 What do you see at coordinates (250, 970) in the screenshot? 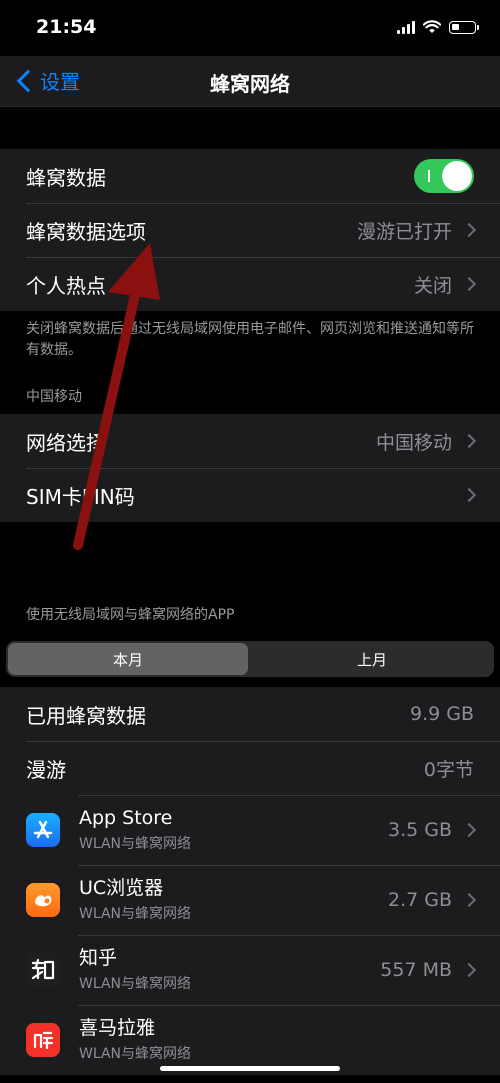
I see `app-row-zhihu: 知乎 WLAN与蜂窝网络 557 MB` at bounding box center [250, 970].